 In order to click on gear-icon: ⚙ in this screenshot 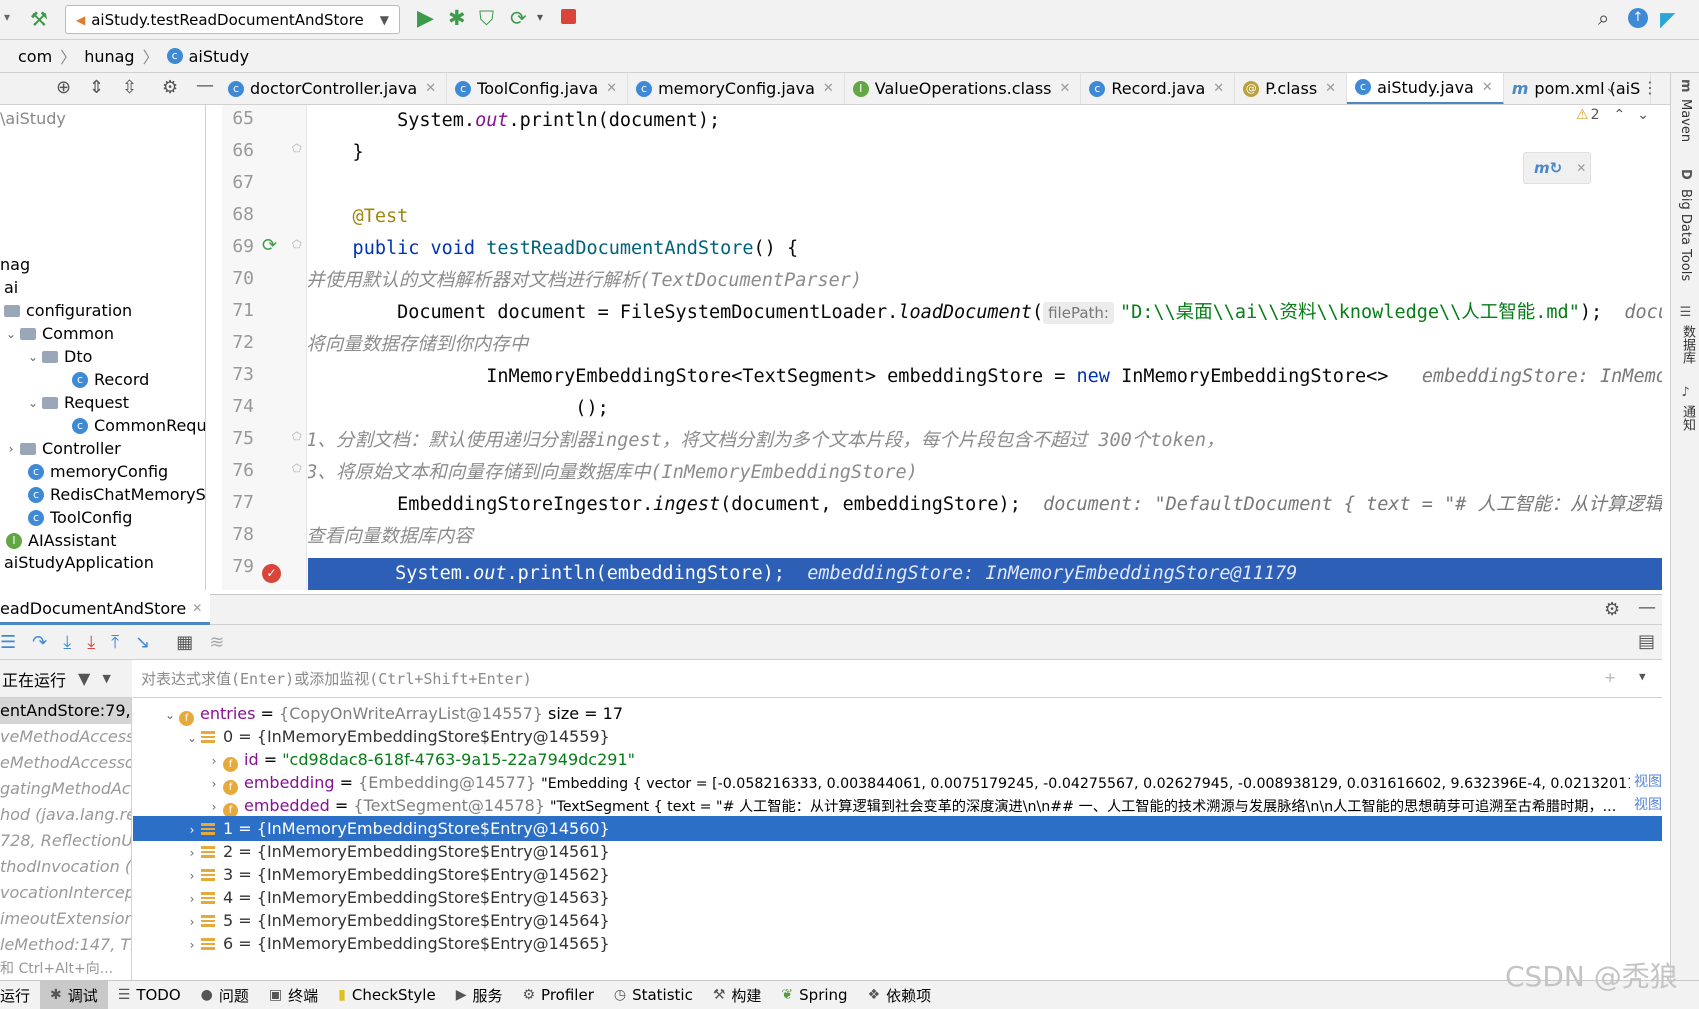, I will do `click(1612, 609)`.